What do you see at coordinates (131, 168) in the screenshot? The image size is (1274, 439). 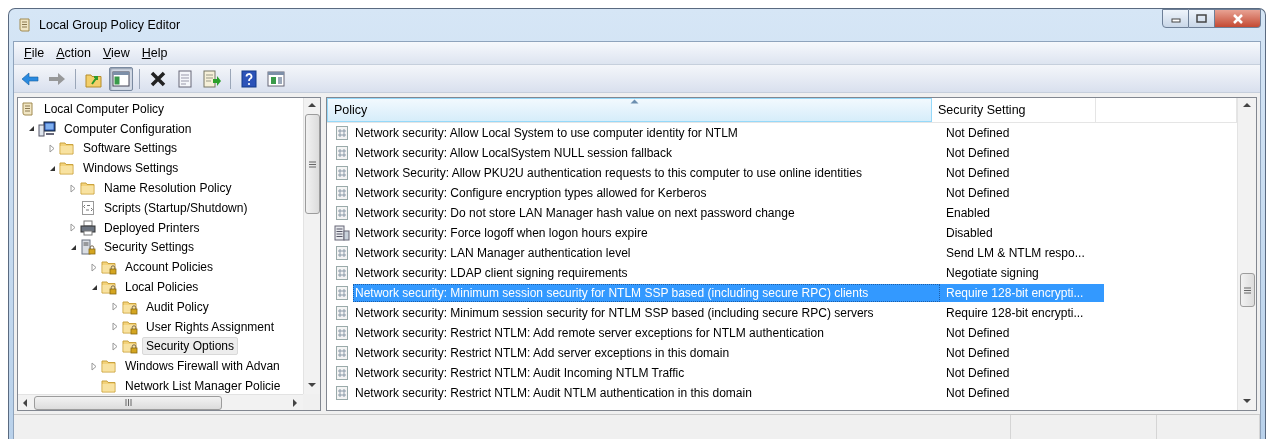 I see `tree-item: Windows Settings` at bounding box center [131, 168].